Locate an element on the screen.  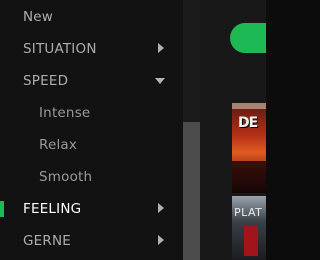
sidebar-item-label: Intense is located at coordinates (65, 113).